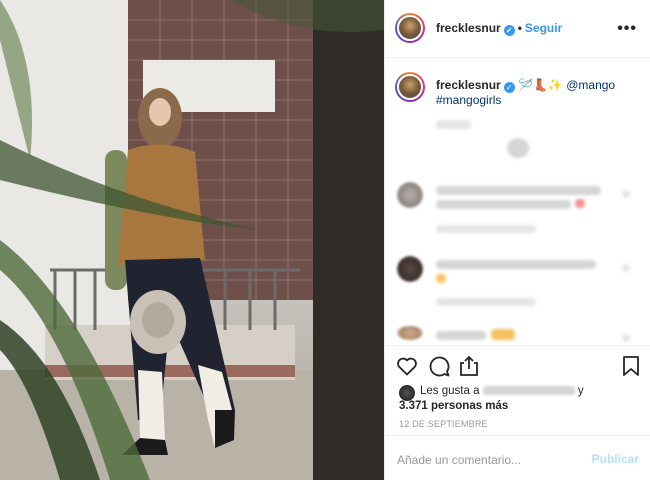  I want to click on likes-count: 3.371 personas más, so click(453, 406).